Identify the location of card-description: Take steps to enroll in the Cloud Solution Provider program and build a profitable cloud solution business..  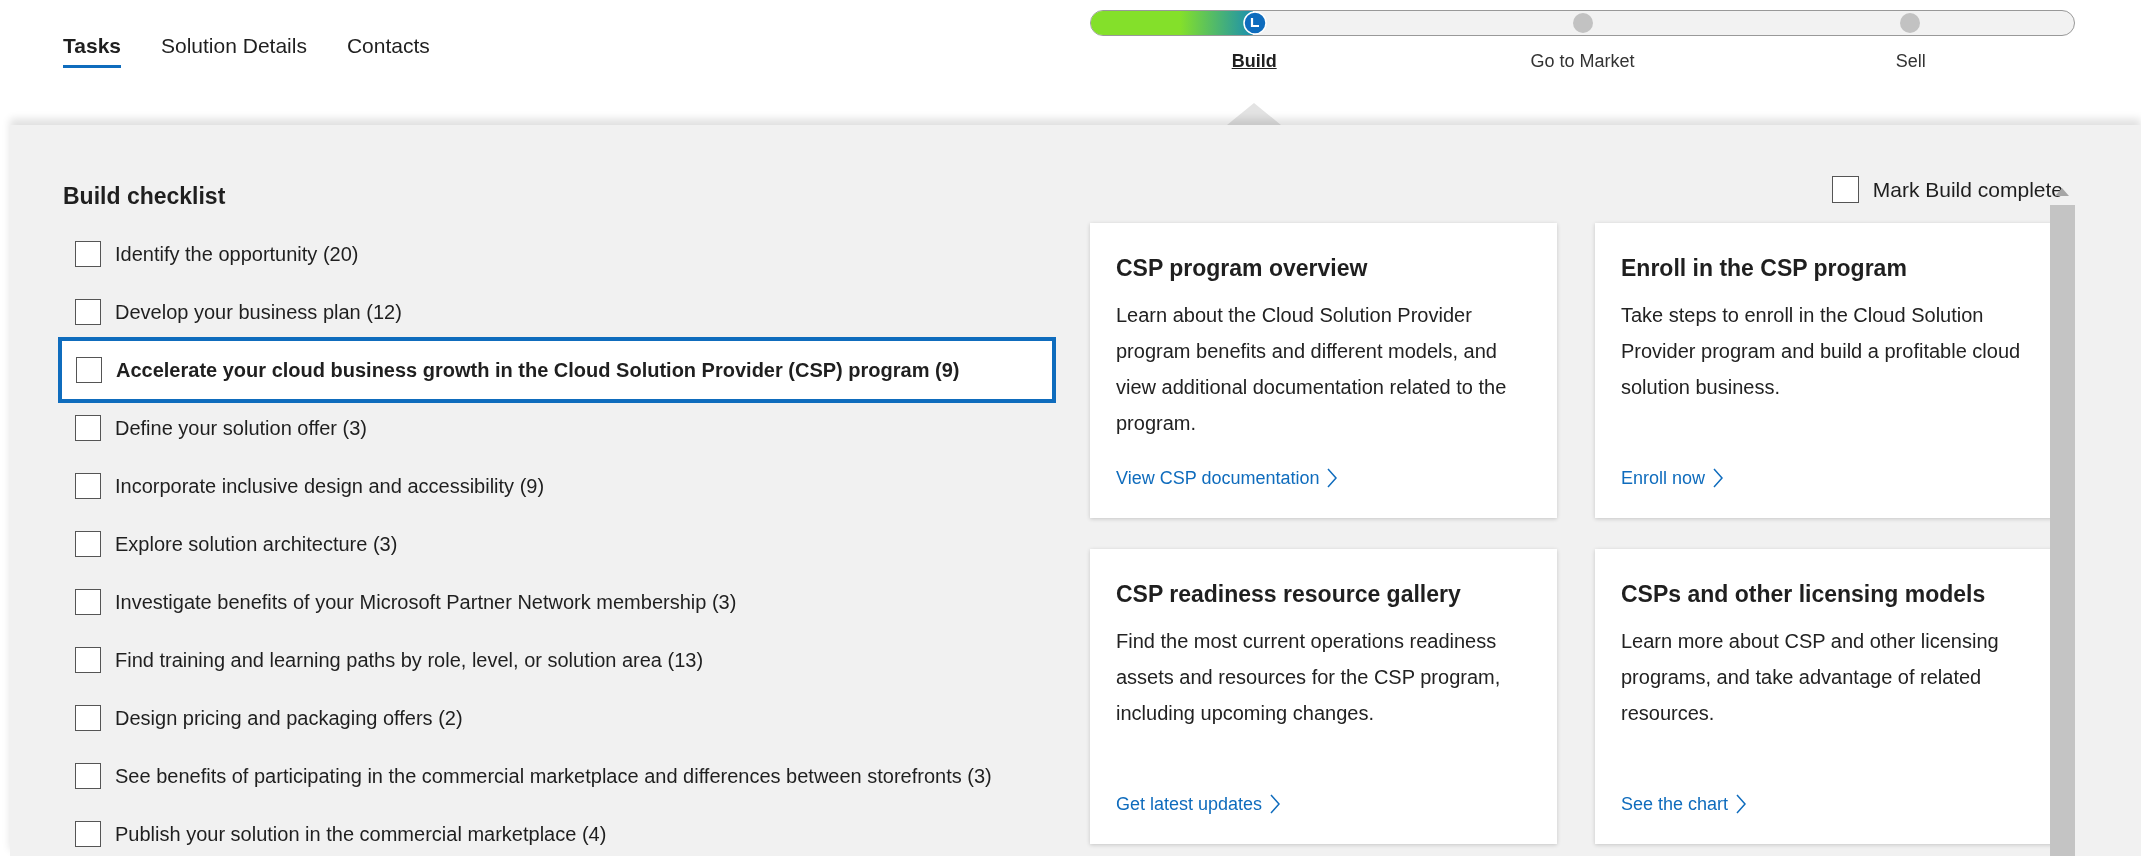
(1821, 351).